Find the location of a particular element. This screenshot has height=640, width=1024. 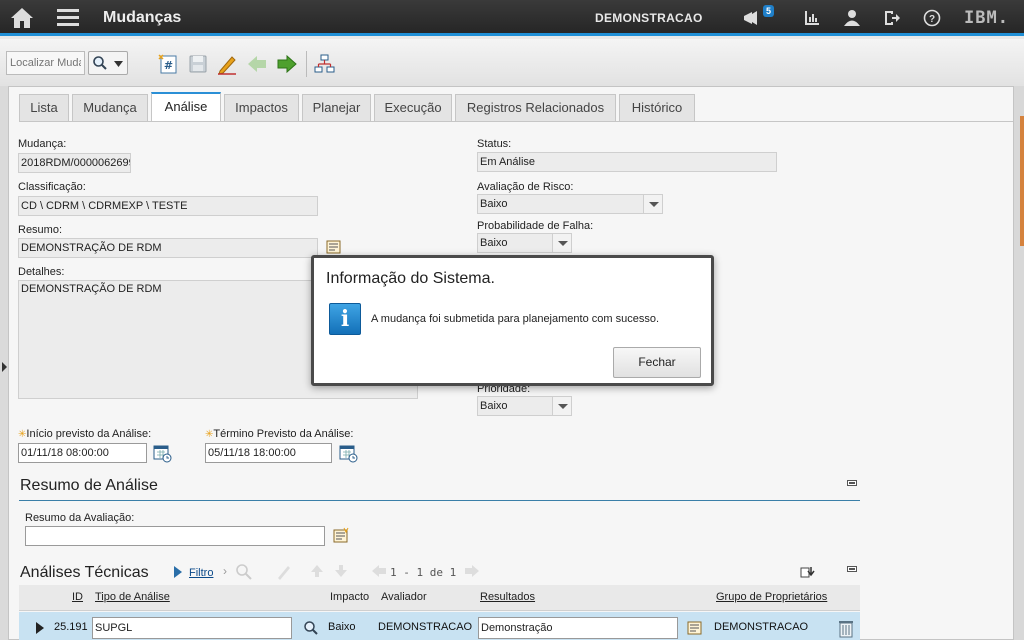

clear-filter-icon is located at coordinates (284, 573).